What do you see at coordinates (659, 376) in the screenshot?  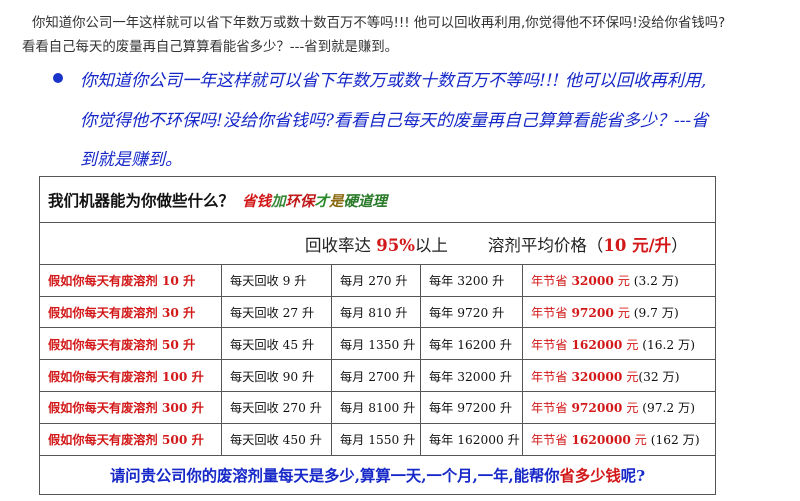 I see `savings-wan: (32 万)` at bounding box center [659, 376].